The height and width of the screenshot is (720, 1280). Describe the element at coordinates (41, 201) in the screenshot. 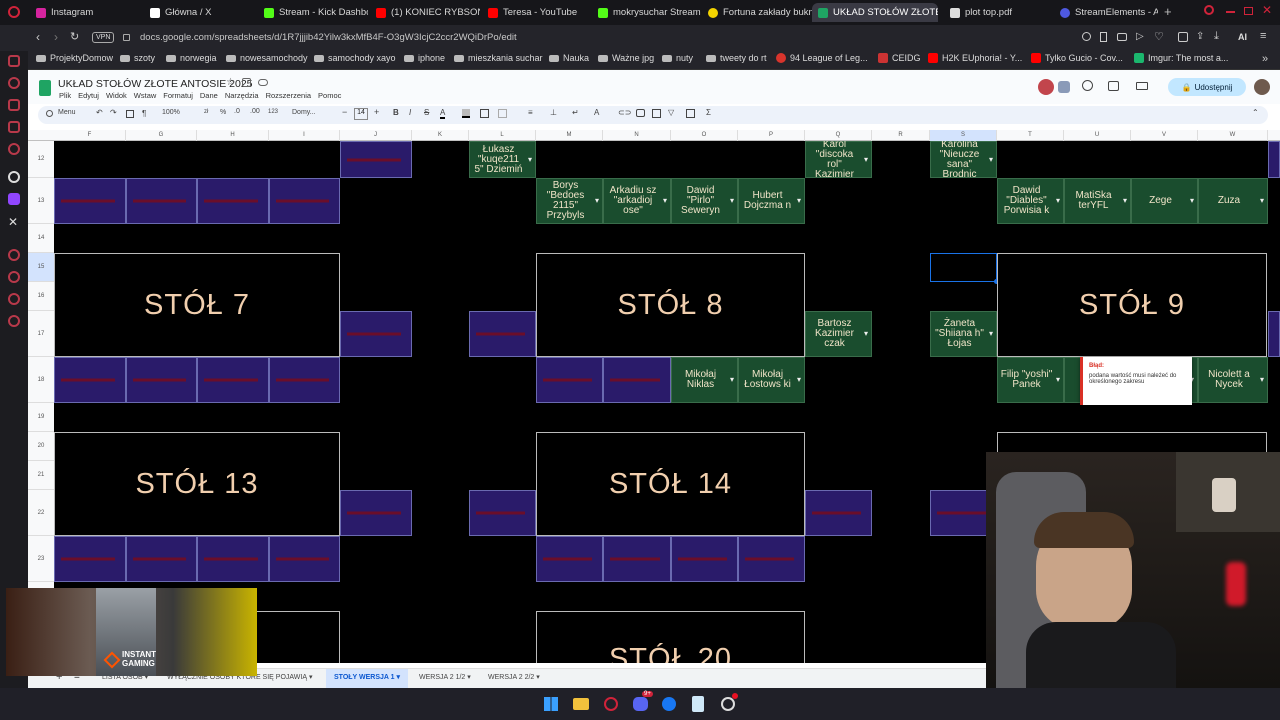

I see `row-header: 13` at that location.